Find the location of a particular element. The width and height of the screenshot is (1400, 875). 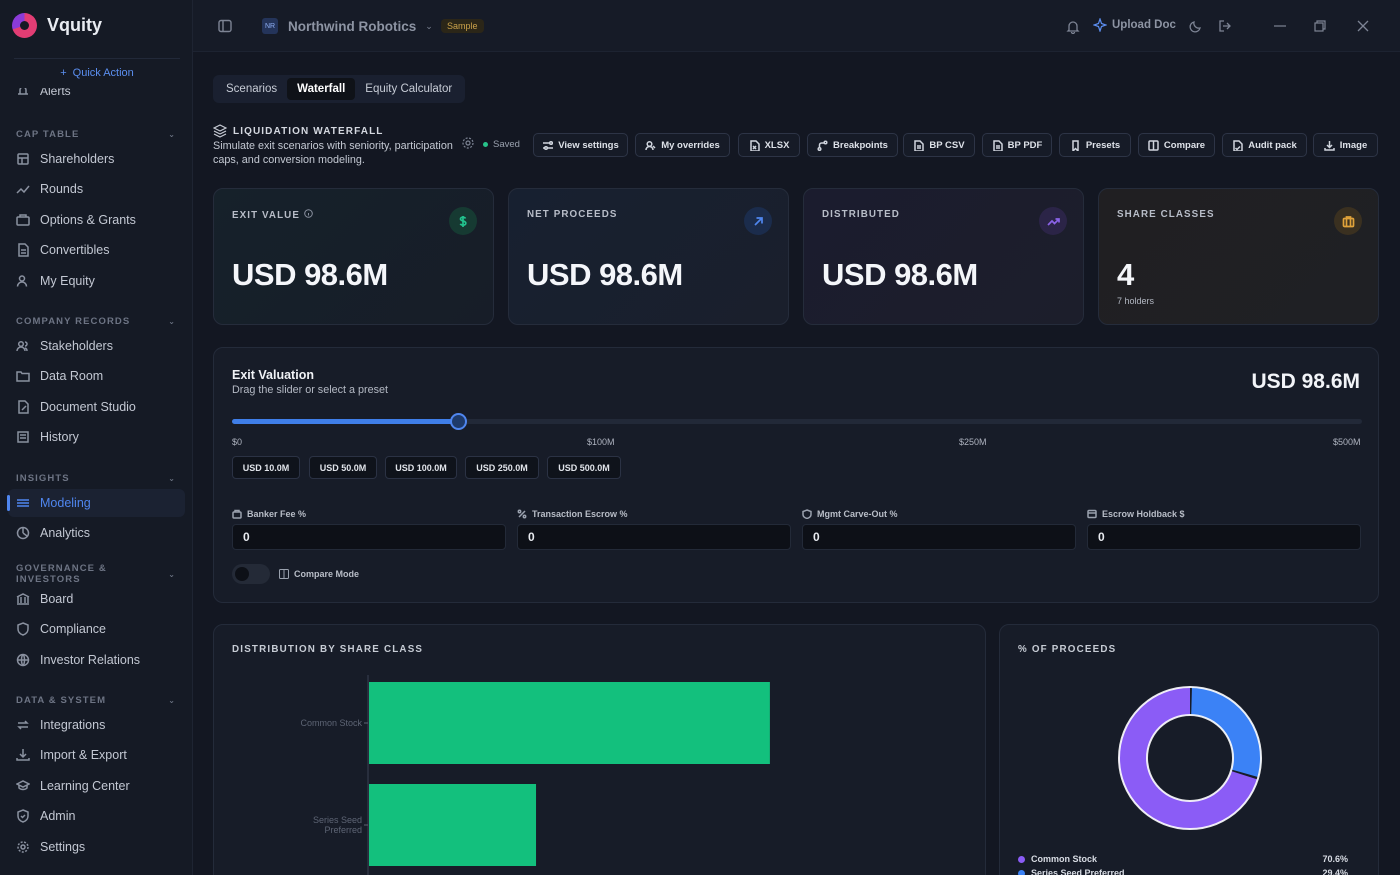

sidebar-item-shareholders: Shareholders is located at coordinates (96, 159).